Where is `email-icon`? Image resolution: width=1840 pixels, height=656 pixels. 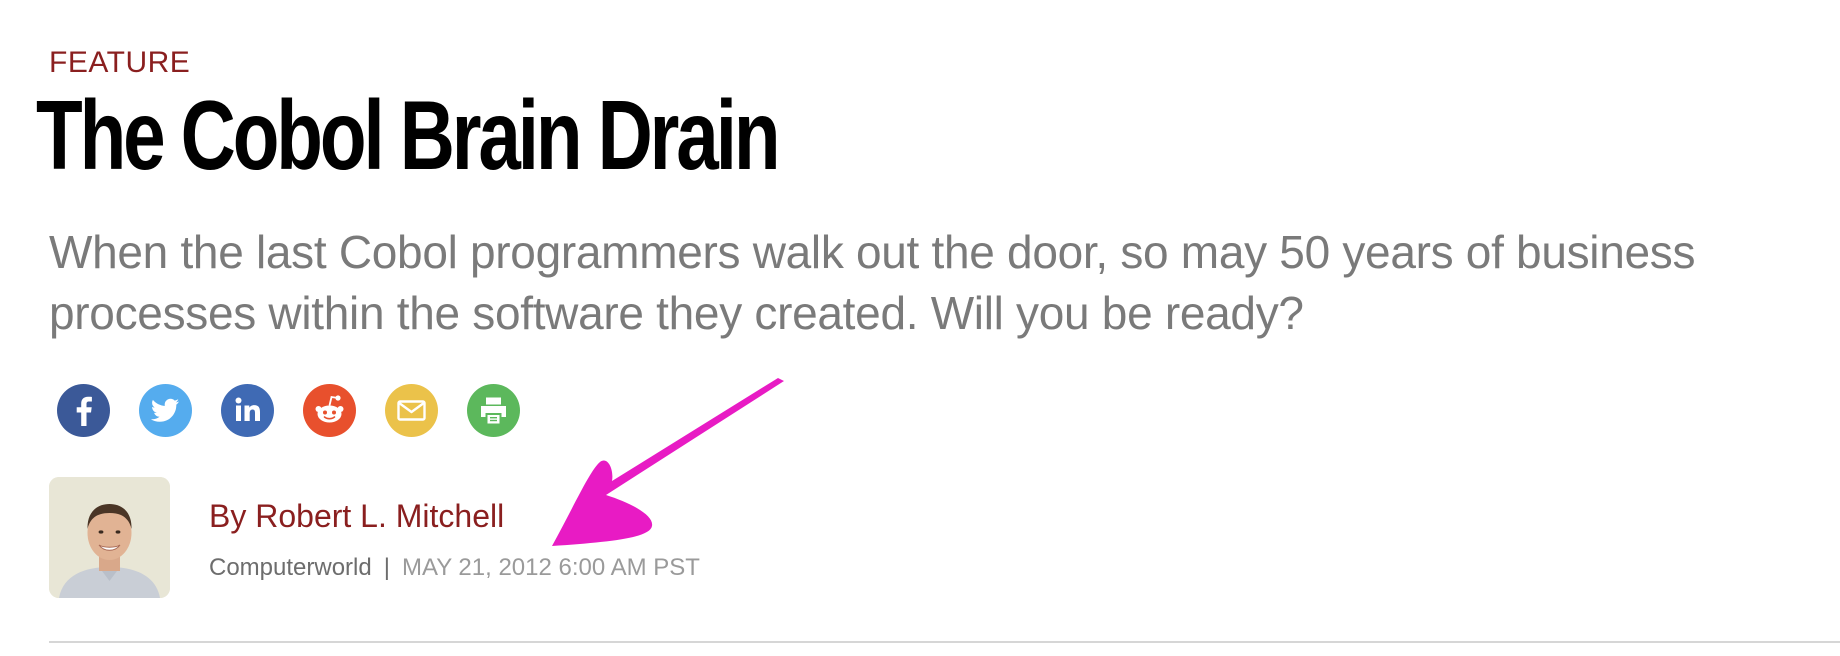
email-icon is located at coordinates (411, 410).